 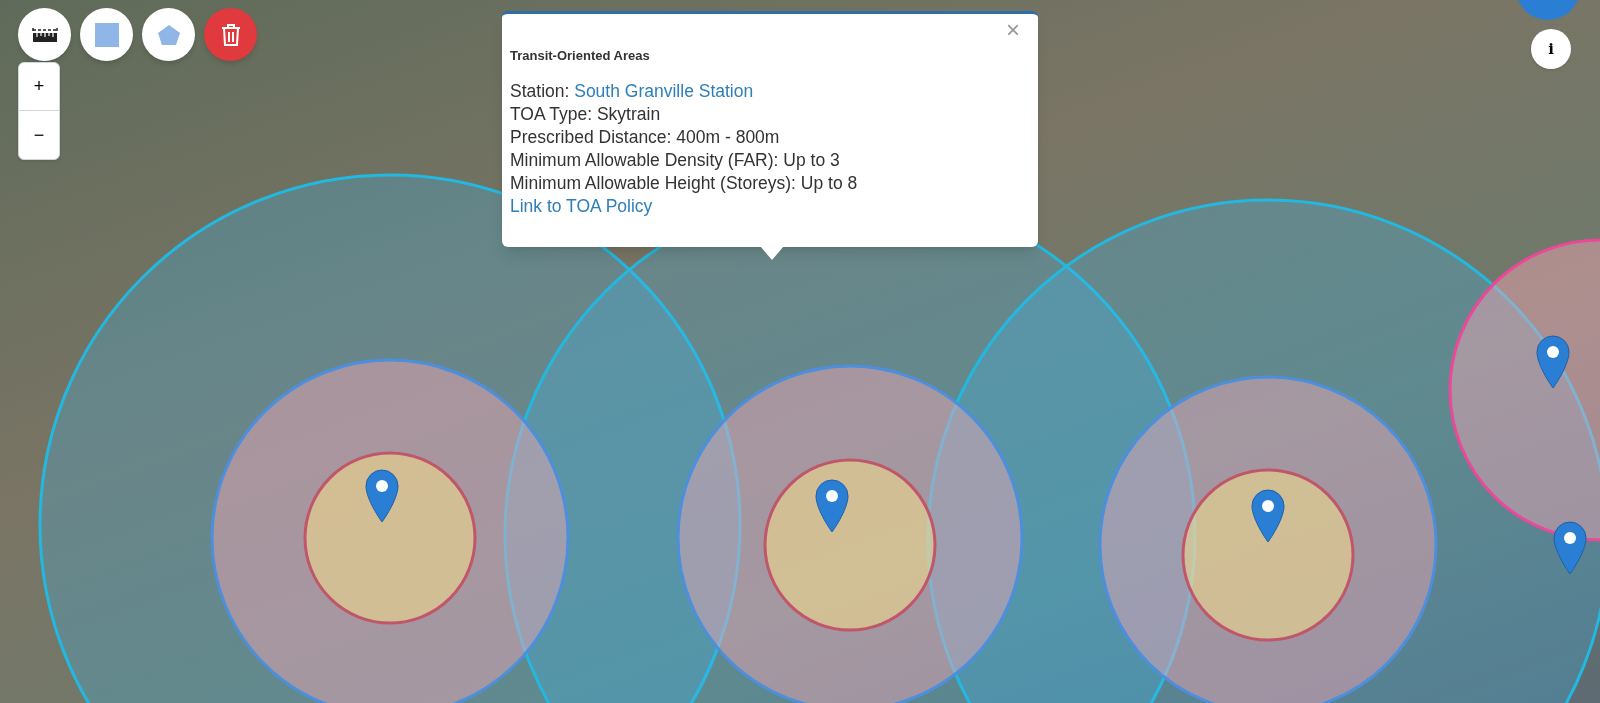 What do you see at coordinates (39, 87) in the screenshot?
I see `zoom-in-button: +` at bounding box center [39, 87].